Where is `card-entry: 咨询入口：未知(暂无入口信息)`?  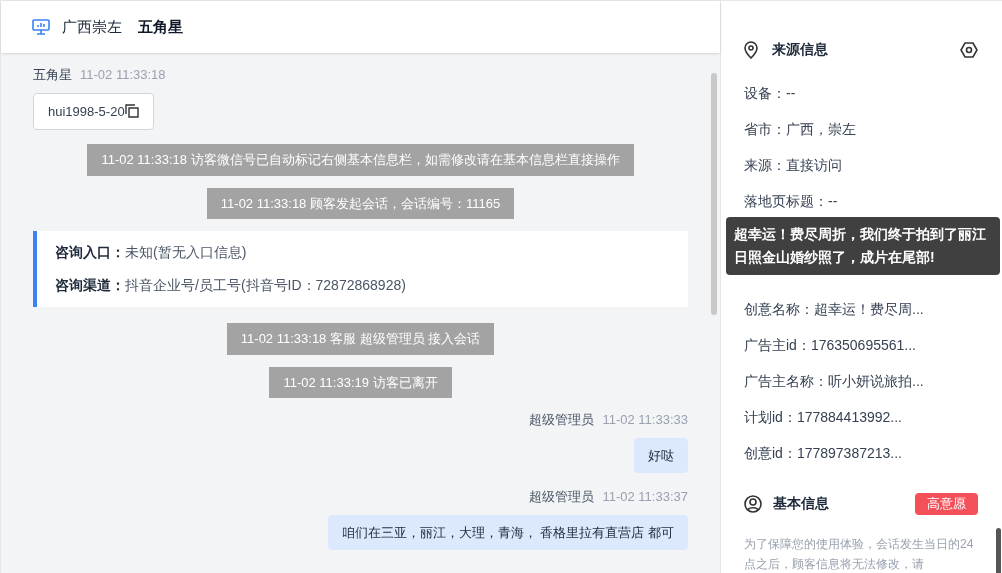
card-entry: 咨询入口：未知(暂无入口信息) is located at coordinates (151, 252).